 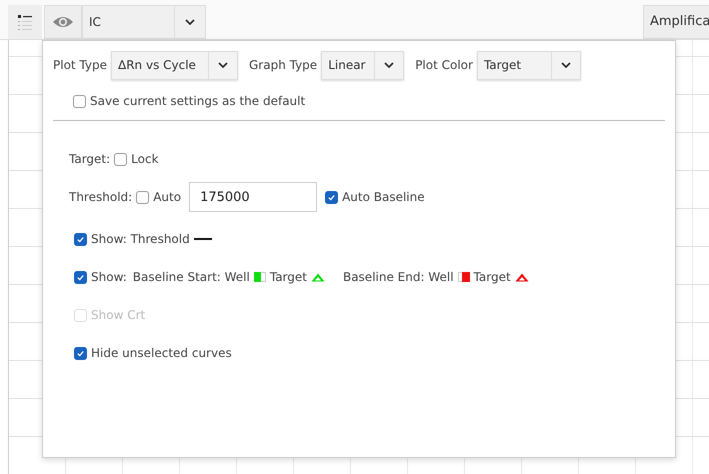 What do you see at coordinates (203, 239) in the screenshot?
I see `line-icon` at bounding box center [203, 239].